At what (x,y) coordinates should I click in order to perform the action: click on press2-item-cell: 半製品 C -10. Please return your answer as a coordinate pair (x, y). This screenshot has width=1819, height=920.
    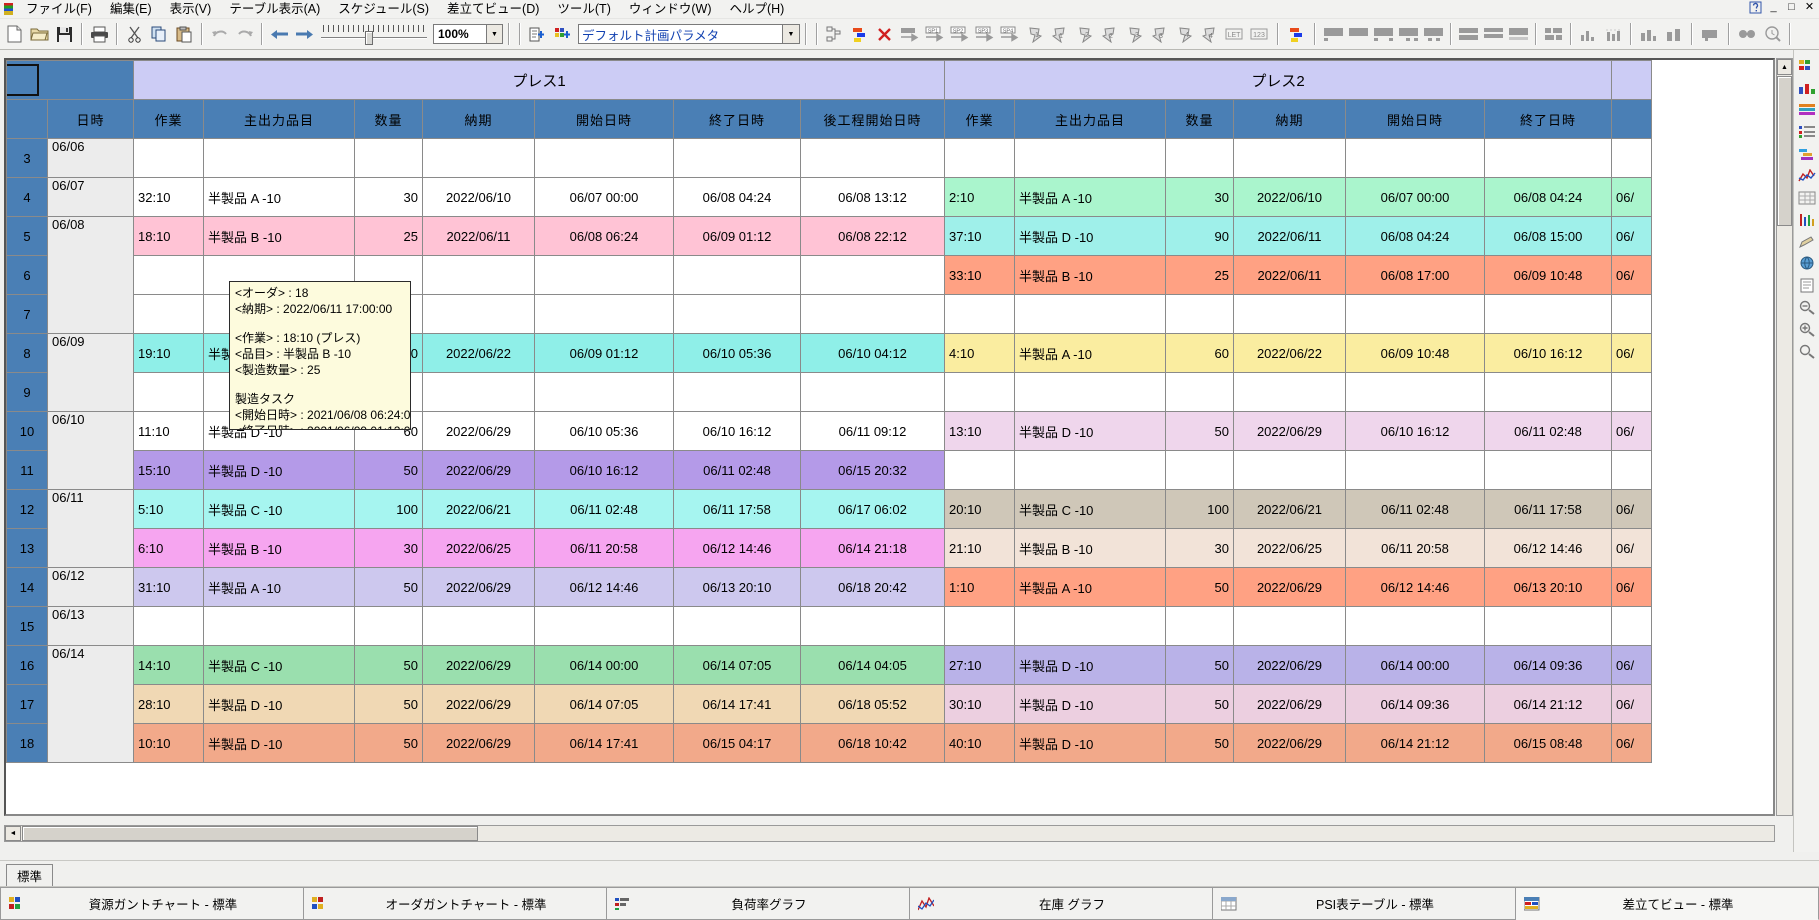
    Looking at the image, I should click on (1090, 509).